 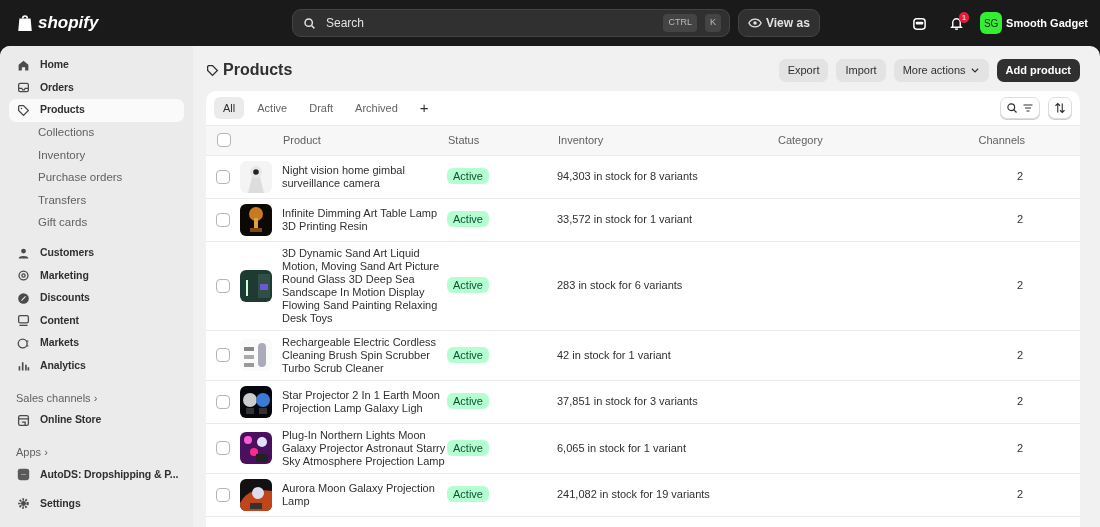 What do you see at coordinates (302, 140) in the screenshot?
I see `column-header: Product` at bounding box center [302, 140].